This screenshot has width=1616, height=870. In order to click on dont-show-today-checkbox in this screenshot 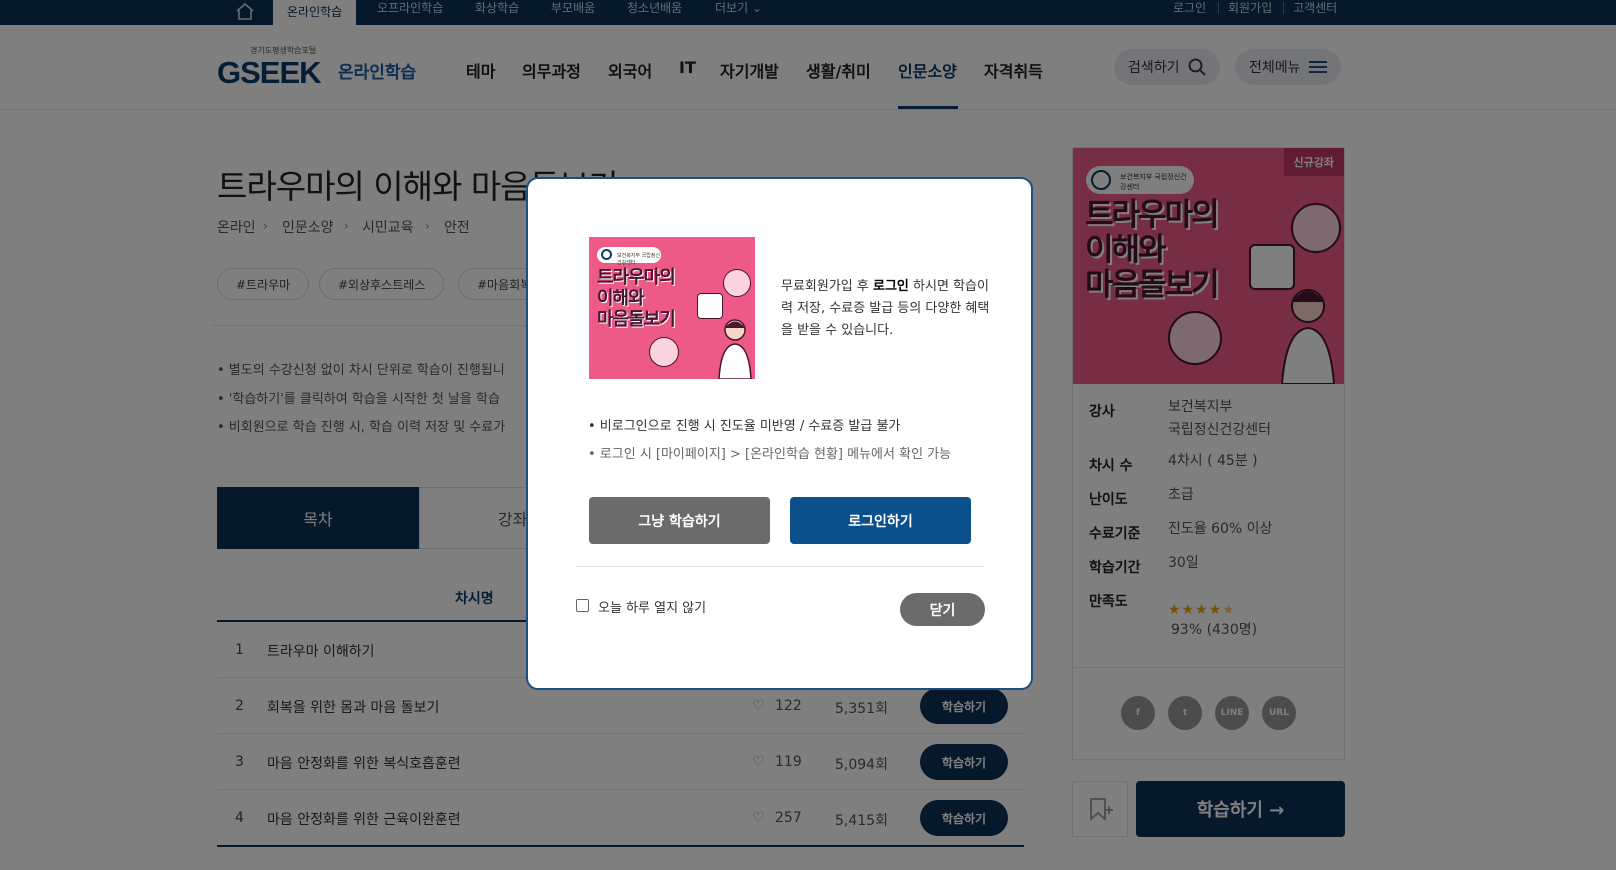, I will do `click(582, 605)`.